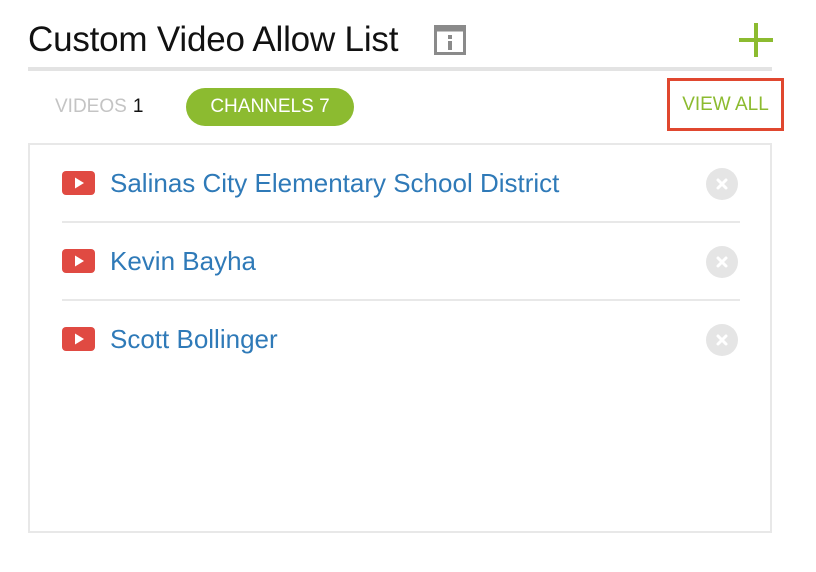 This screenshot has width=816, height=572. What do you see at coordinates (334, 183) in the screenshot?
I see `channel-link: Salinas City Elementary School District` at bounding box center [334, 183].